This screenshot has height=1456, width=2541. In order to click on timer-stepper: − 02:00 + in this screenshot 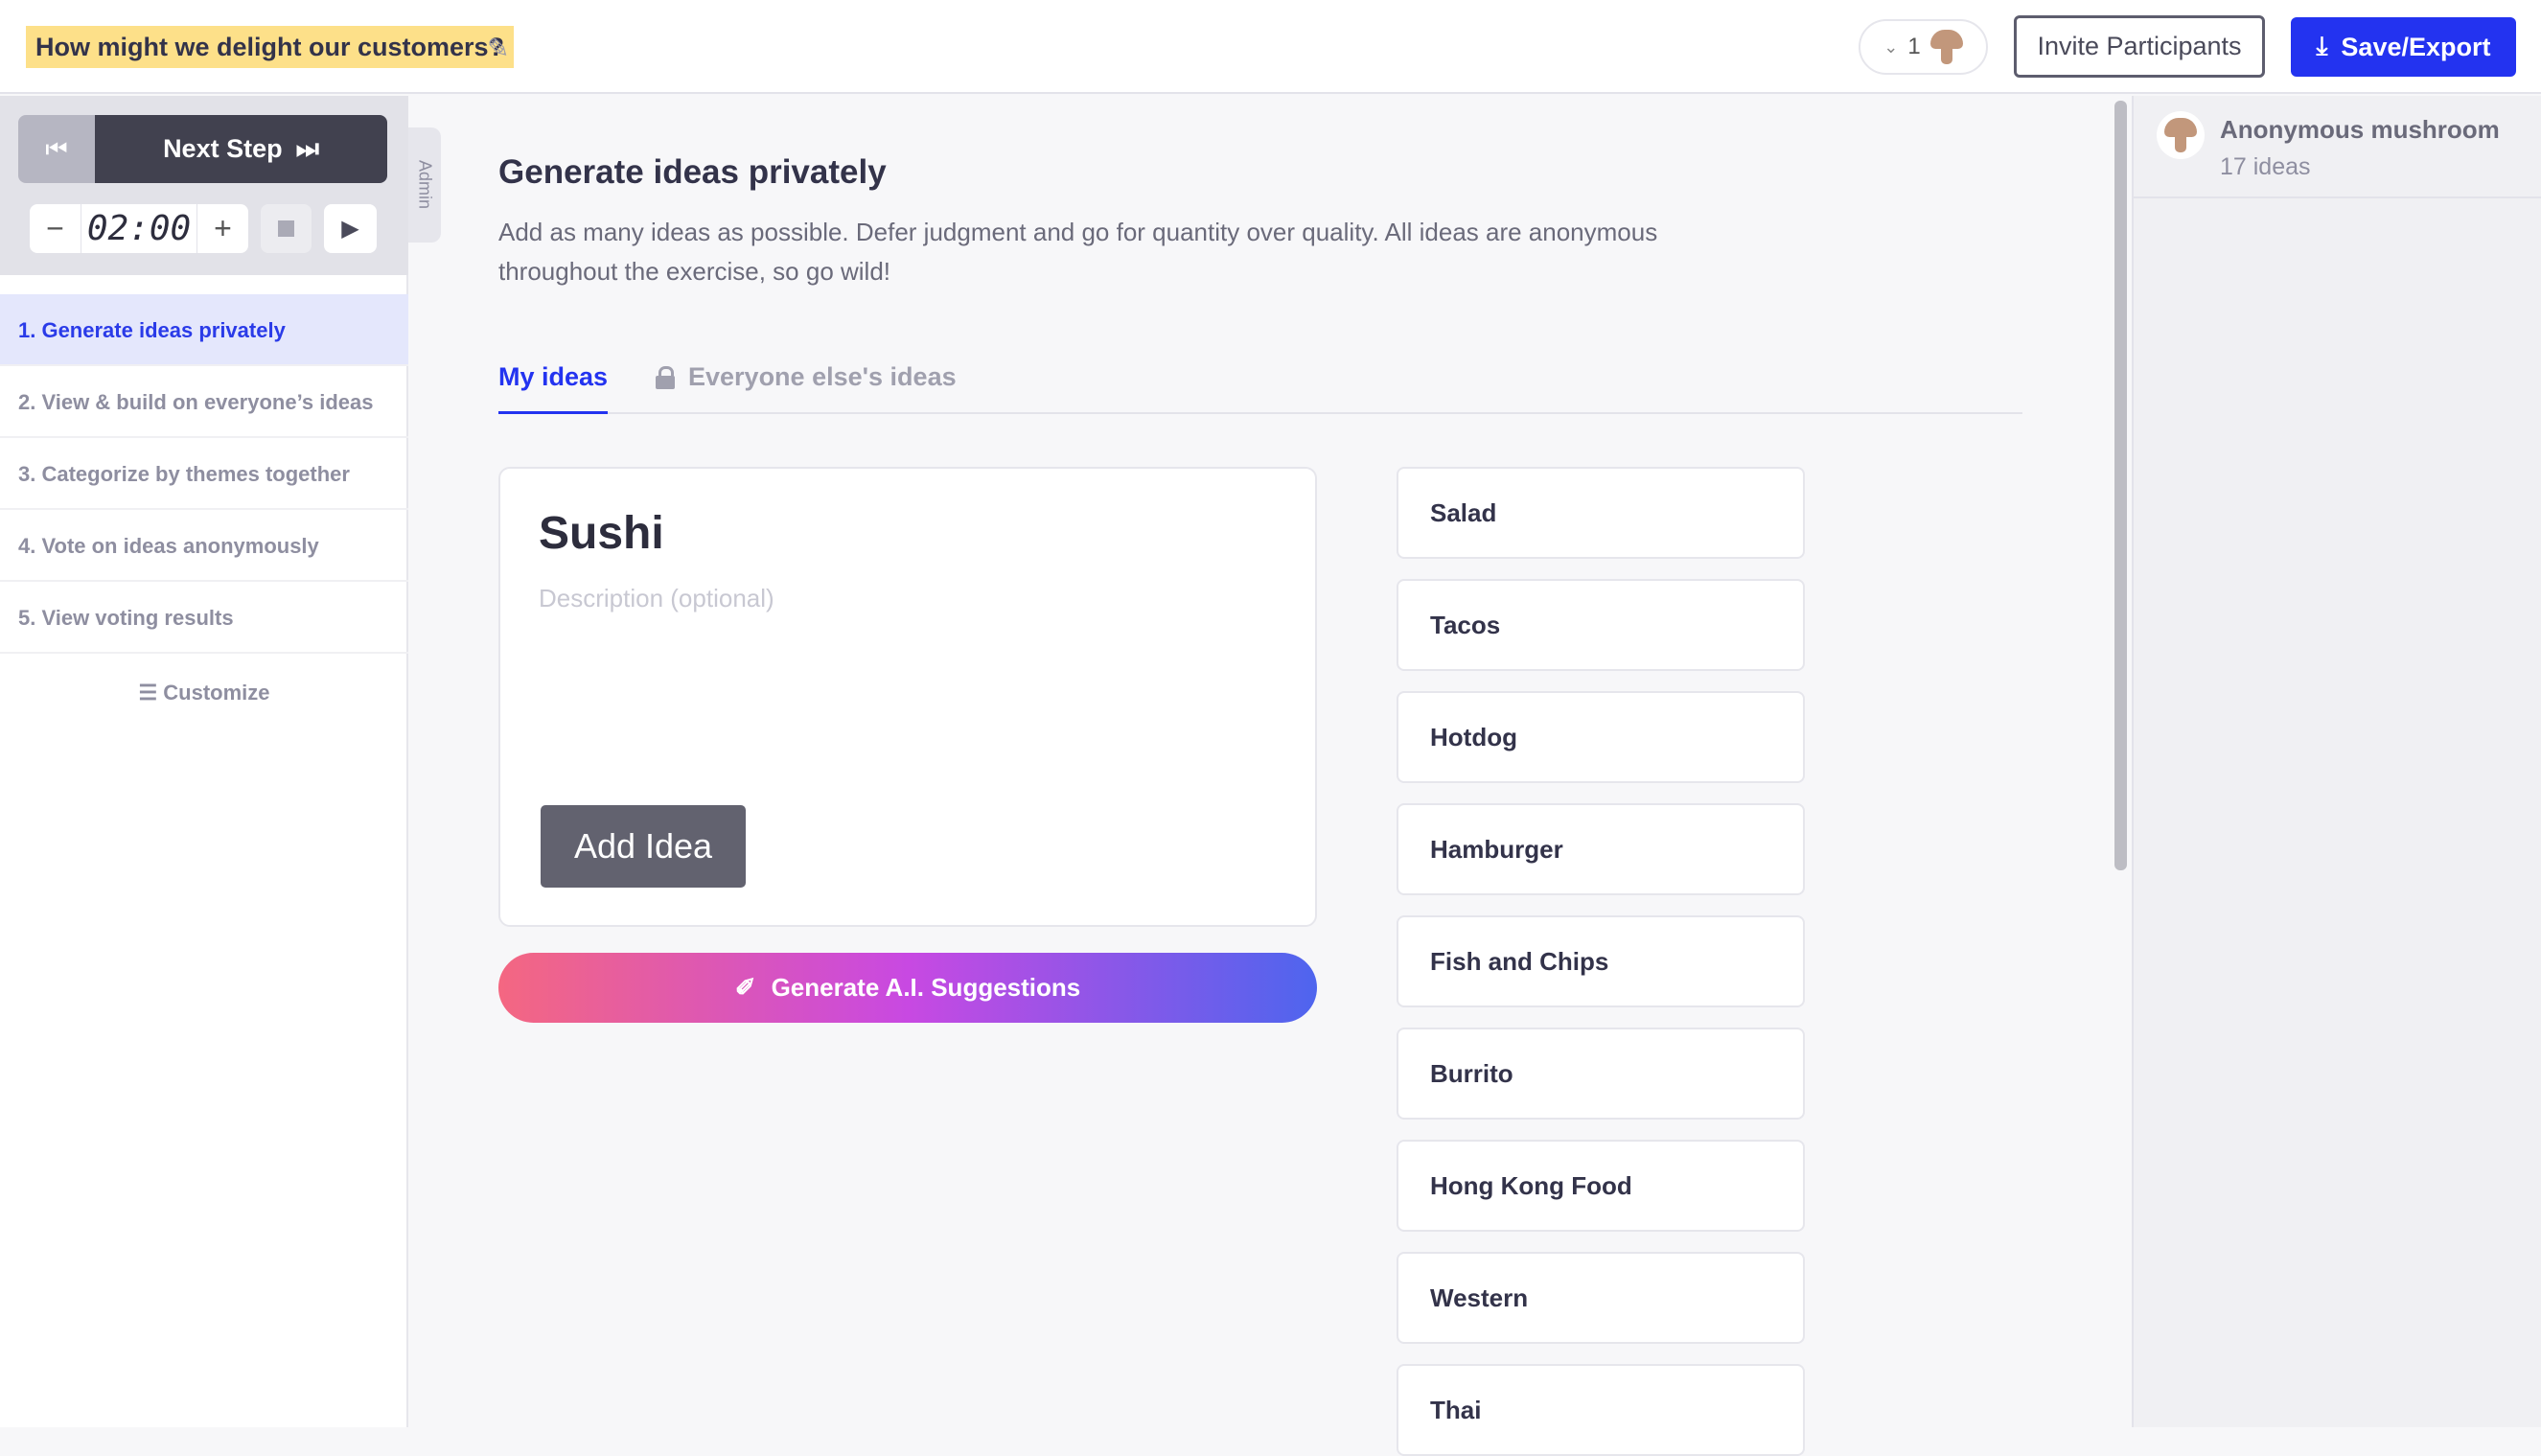, I will do `click(139, 228)`.